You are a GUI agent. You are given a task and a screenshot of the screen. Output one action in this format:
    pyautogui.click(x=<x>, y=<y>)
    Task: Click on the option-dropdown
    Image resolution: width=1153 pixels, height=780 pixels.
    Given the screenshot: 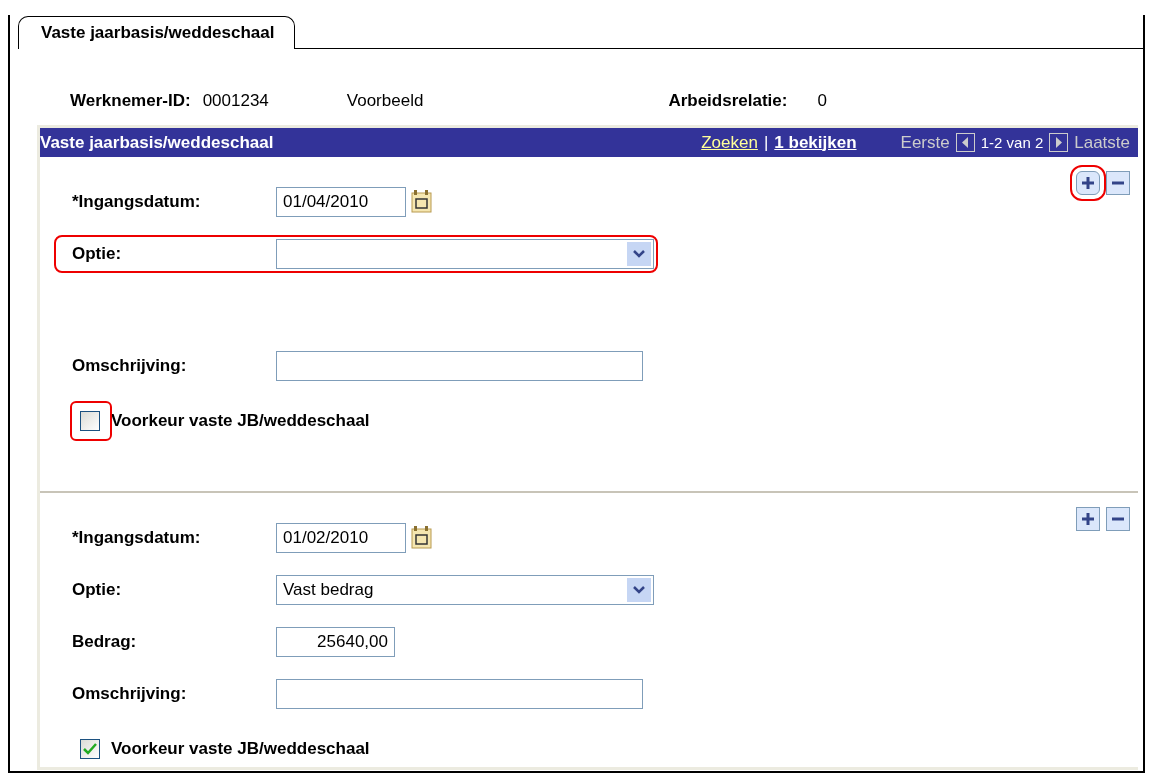 What is the action you would take?
    pyautogui.click(x=465, y=254)
    